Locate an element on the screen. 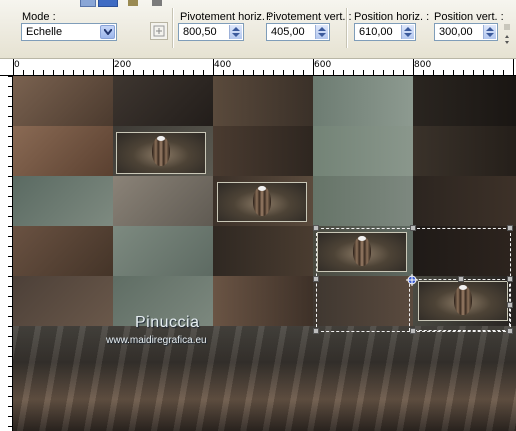 The width and height of the screenshot is (516, 431). transform-selection-box is located at coordinates (459, 305).